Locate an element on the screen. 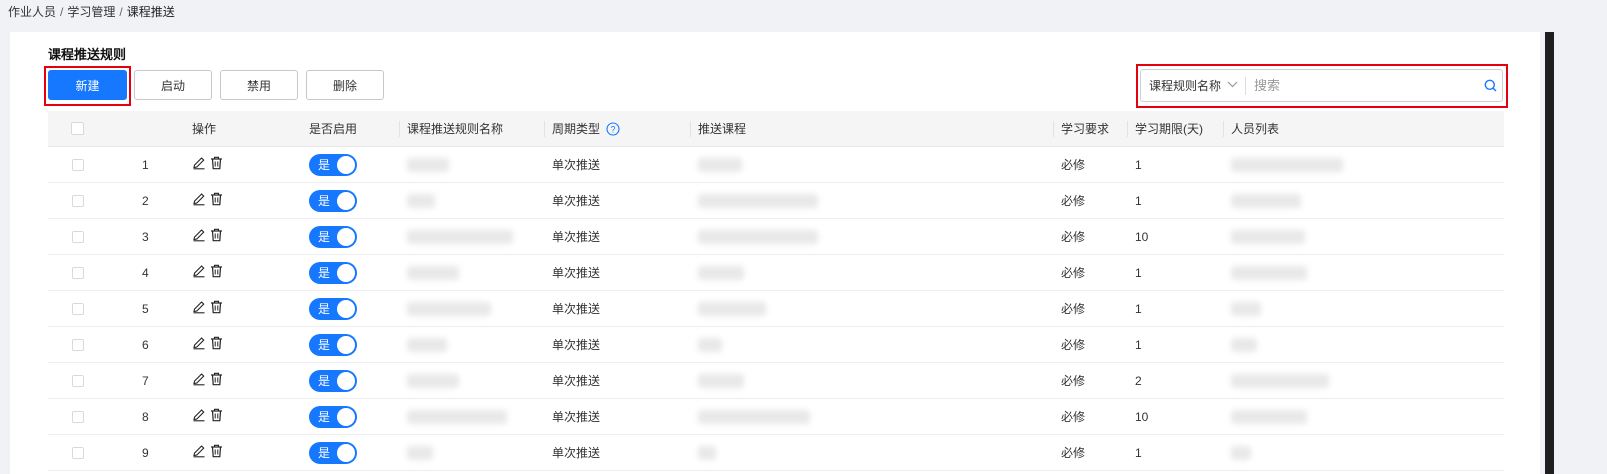  enable-button: 启动 is located at coordinates (173, 85).